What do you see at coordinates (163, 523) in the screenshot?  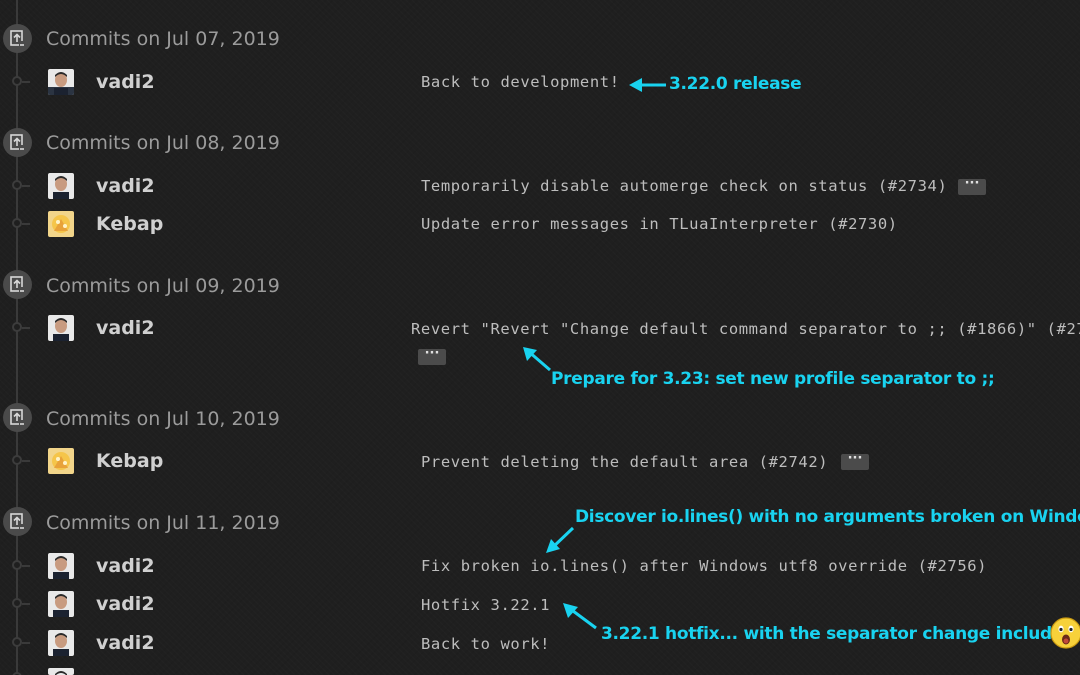 I see `group-title: Commits on Jul 11, 2019` at bounding box center [163, 523].